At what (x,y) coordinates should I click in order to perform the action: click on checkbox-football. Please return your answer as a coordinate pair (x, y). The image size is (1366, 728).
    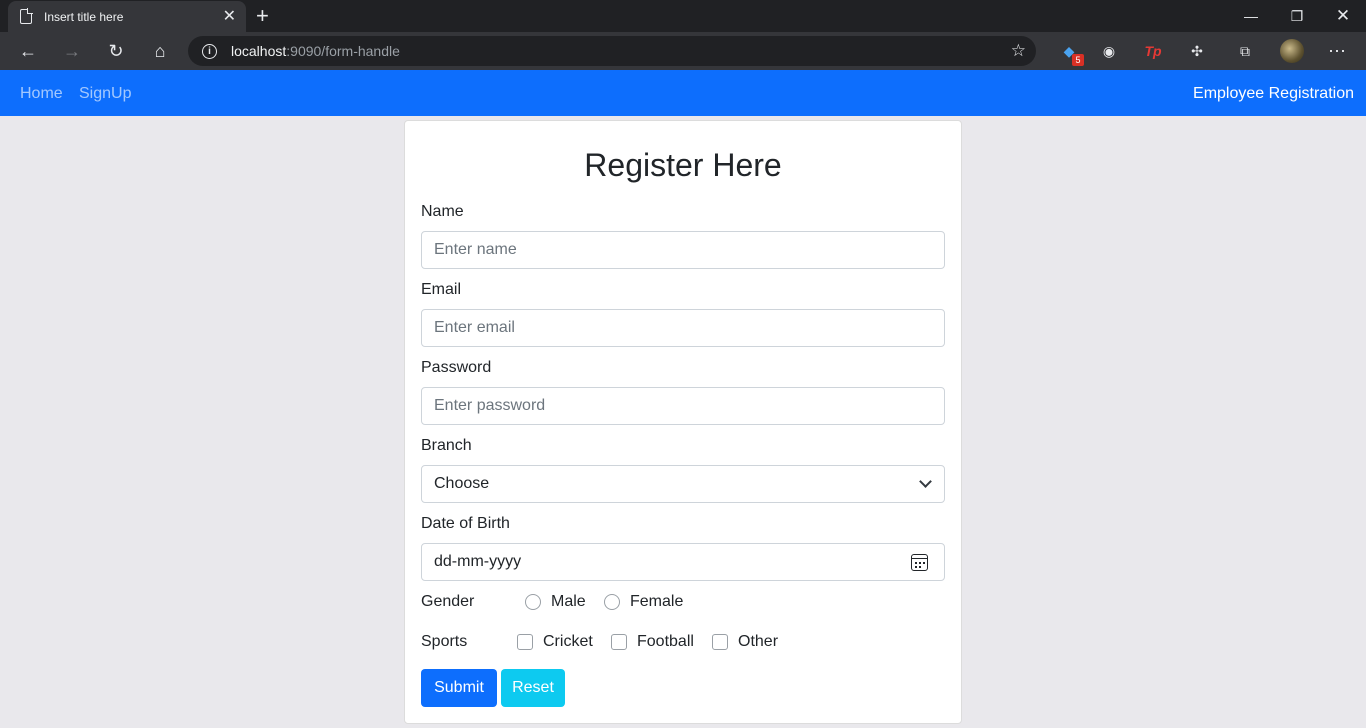
    Looking at the image, I should click on (619, 642).